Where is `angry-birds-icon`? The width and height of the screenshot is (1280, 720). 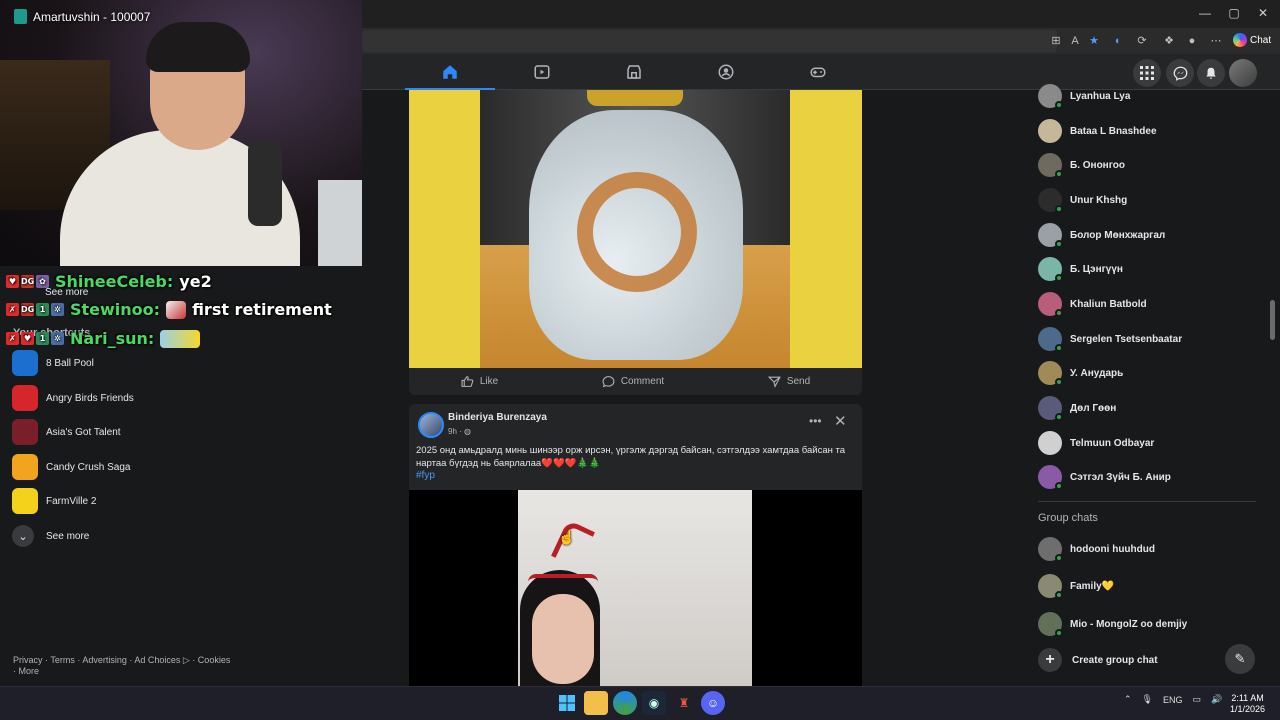 angry-birds-icon is located at coordinates (25, 398).